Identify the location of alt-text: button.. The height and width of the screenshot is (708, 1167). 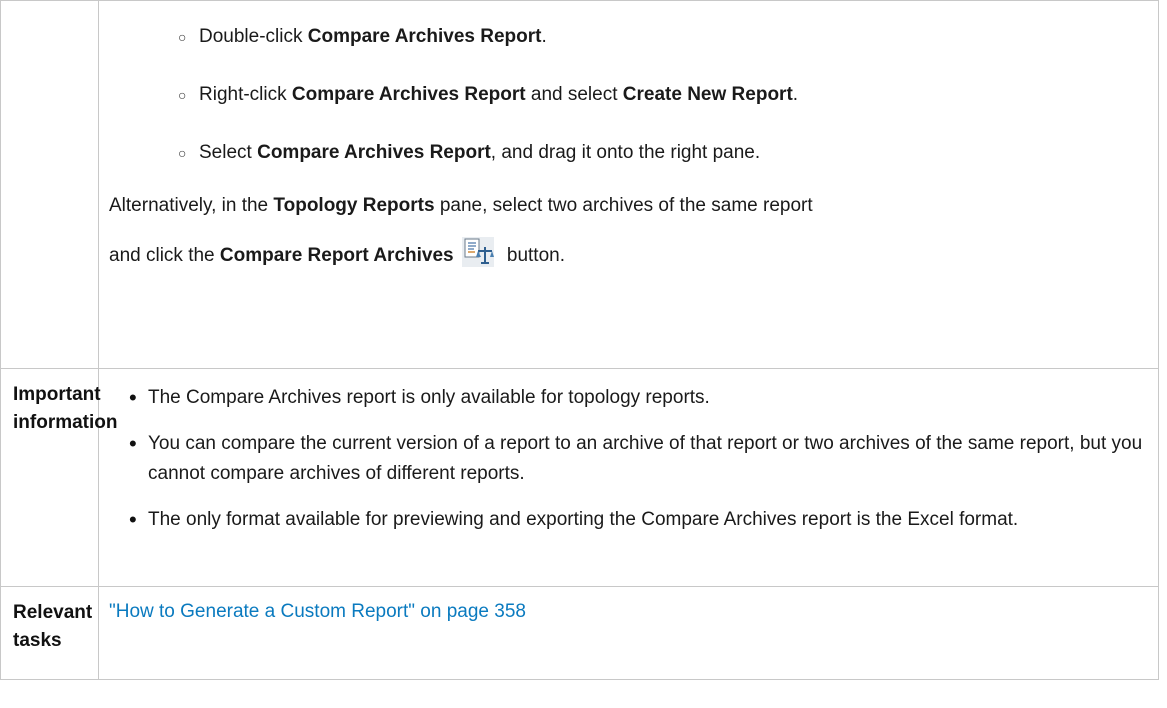
(533, 255).